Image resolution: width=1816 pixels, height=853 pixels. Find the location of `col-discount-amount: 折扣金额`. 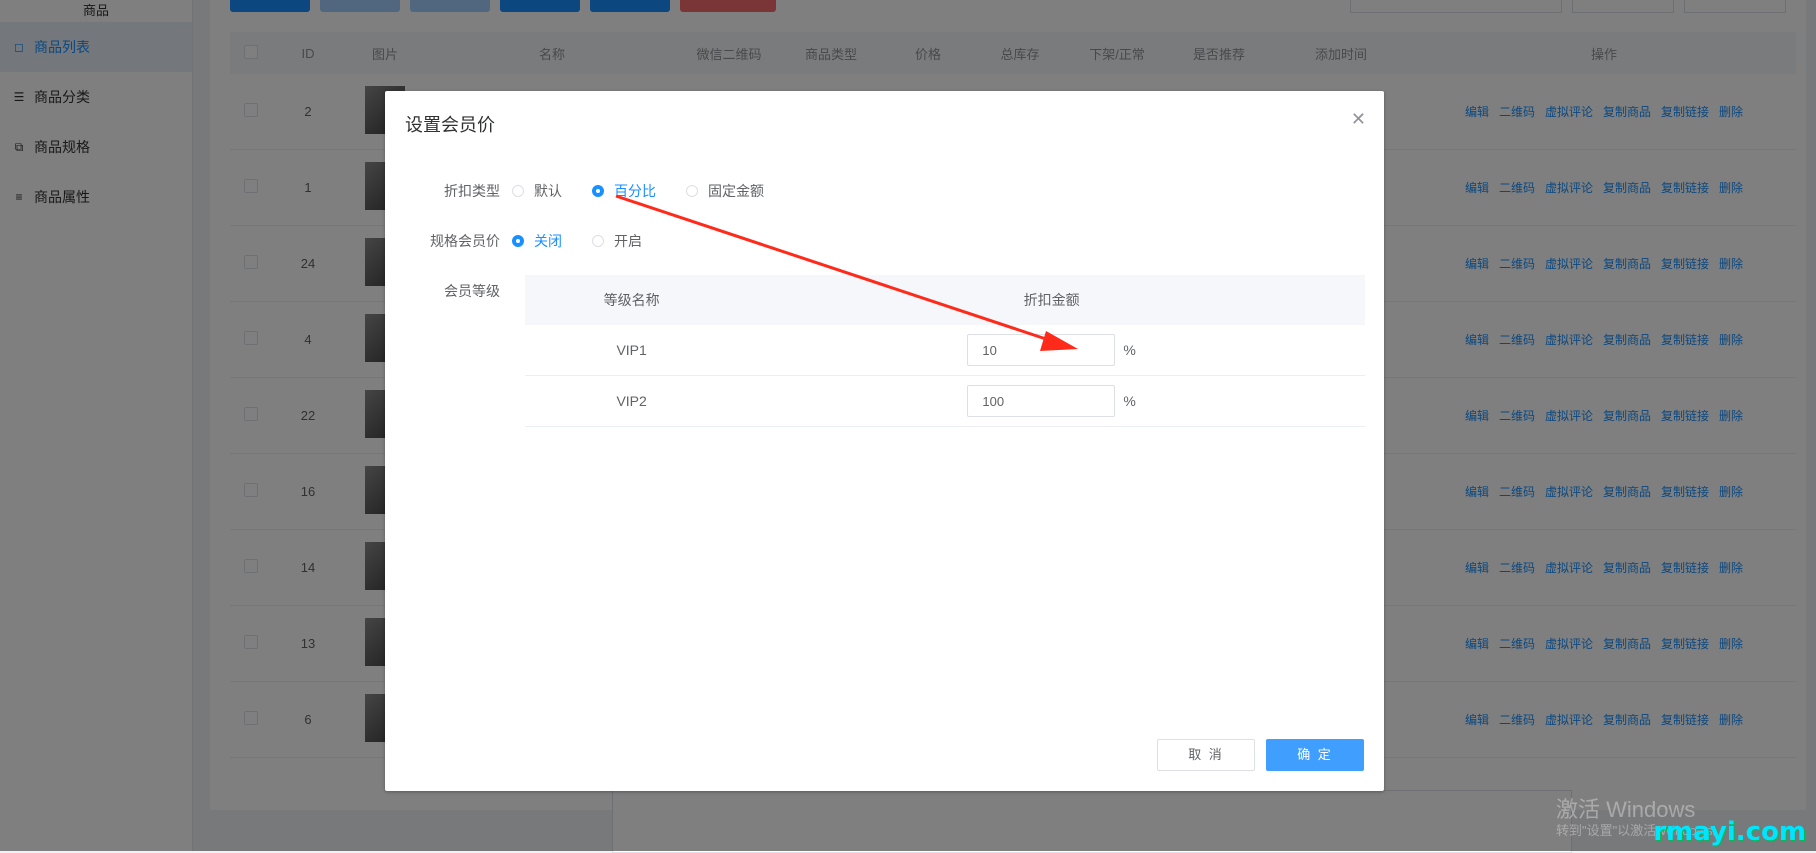

col-discount-amount: 折扣金额 is located at coordinates (1051, 300).